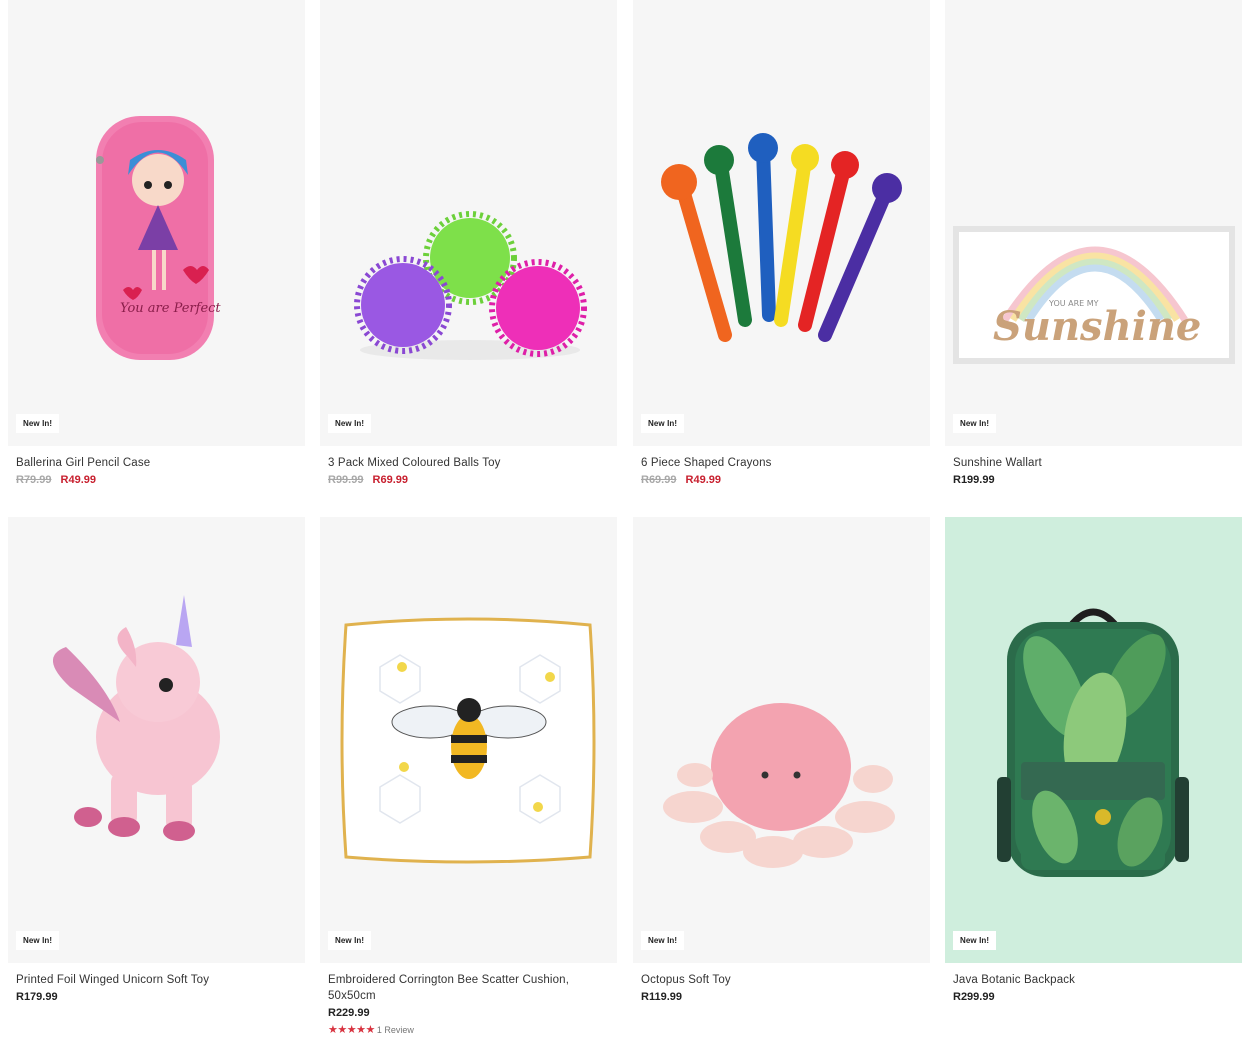 The height and width of the screenshot is (1052, 1250). Describe the element at coordinates (1093, 980) in the screenshot. I see `product-title: Java Botanic Backpack` at that location.